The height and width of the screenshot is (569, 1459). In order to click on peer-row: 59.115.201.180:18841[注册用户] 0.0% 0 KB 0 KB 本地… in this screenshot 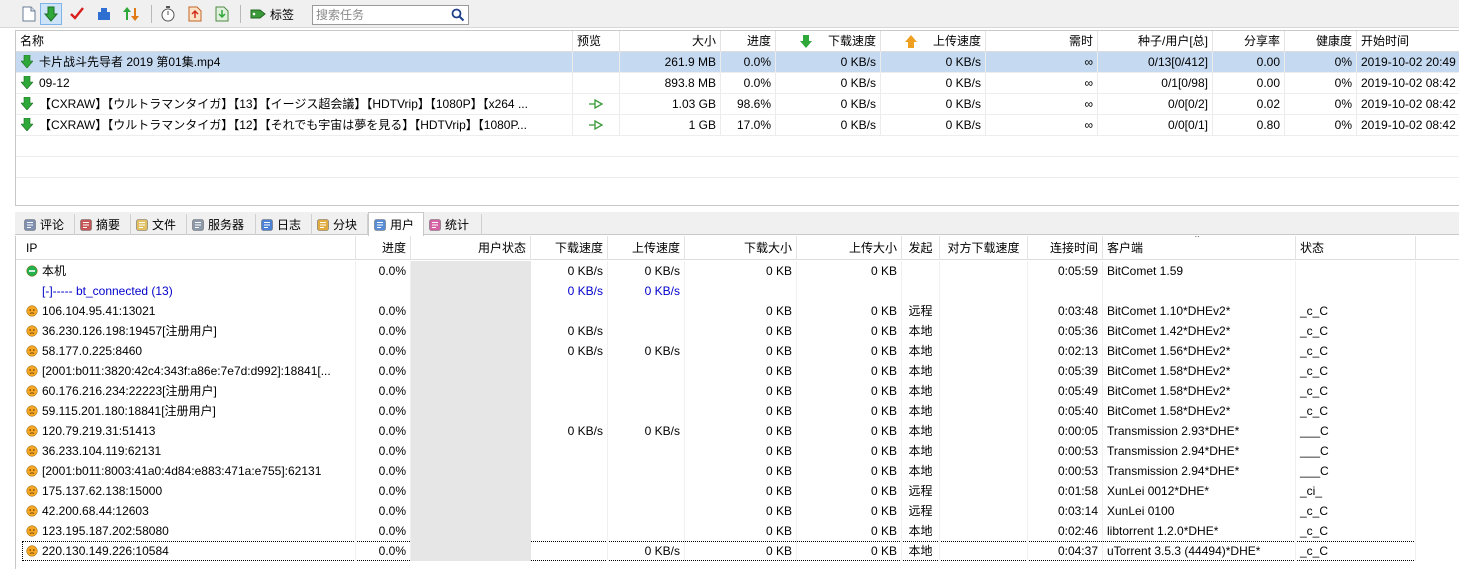, I will do `click(737, 411)`.